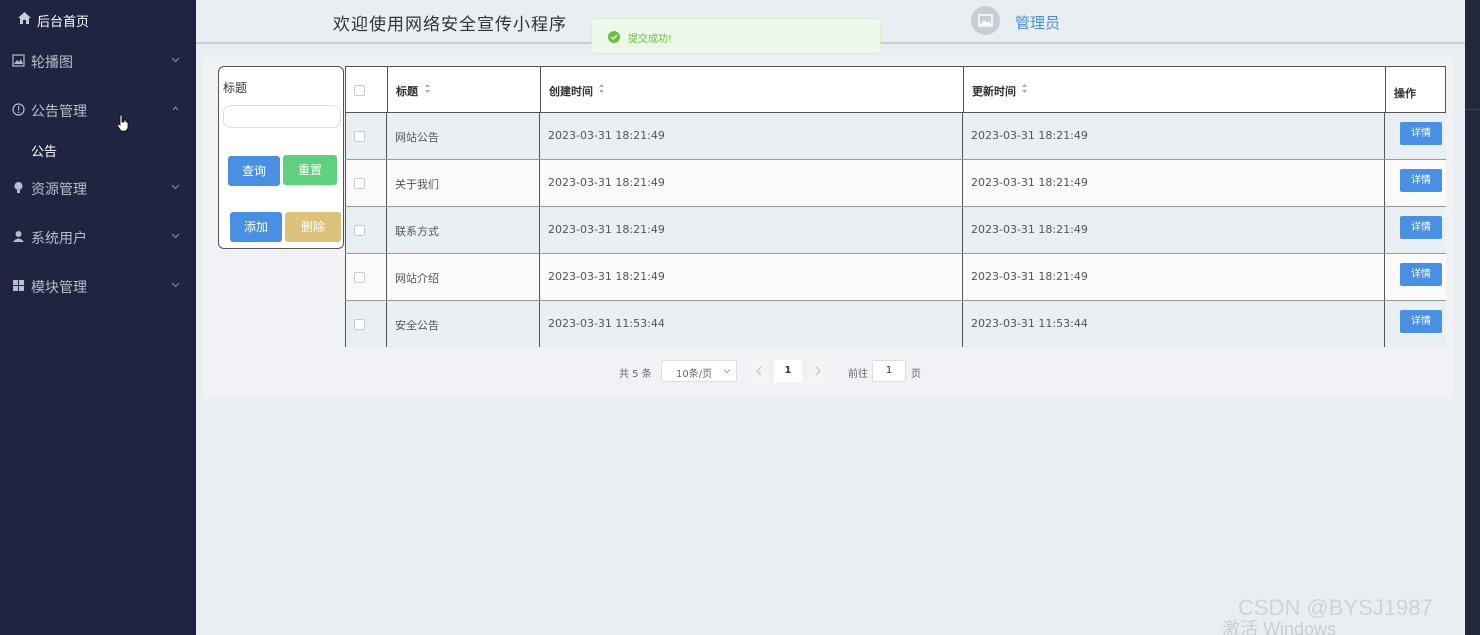 The height and width of the screenshot is (635, 1480). I want to click on page-size-select: 10条/页, so click(699, 371).